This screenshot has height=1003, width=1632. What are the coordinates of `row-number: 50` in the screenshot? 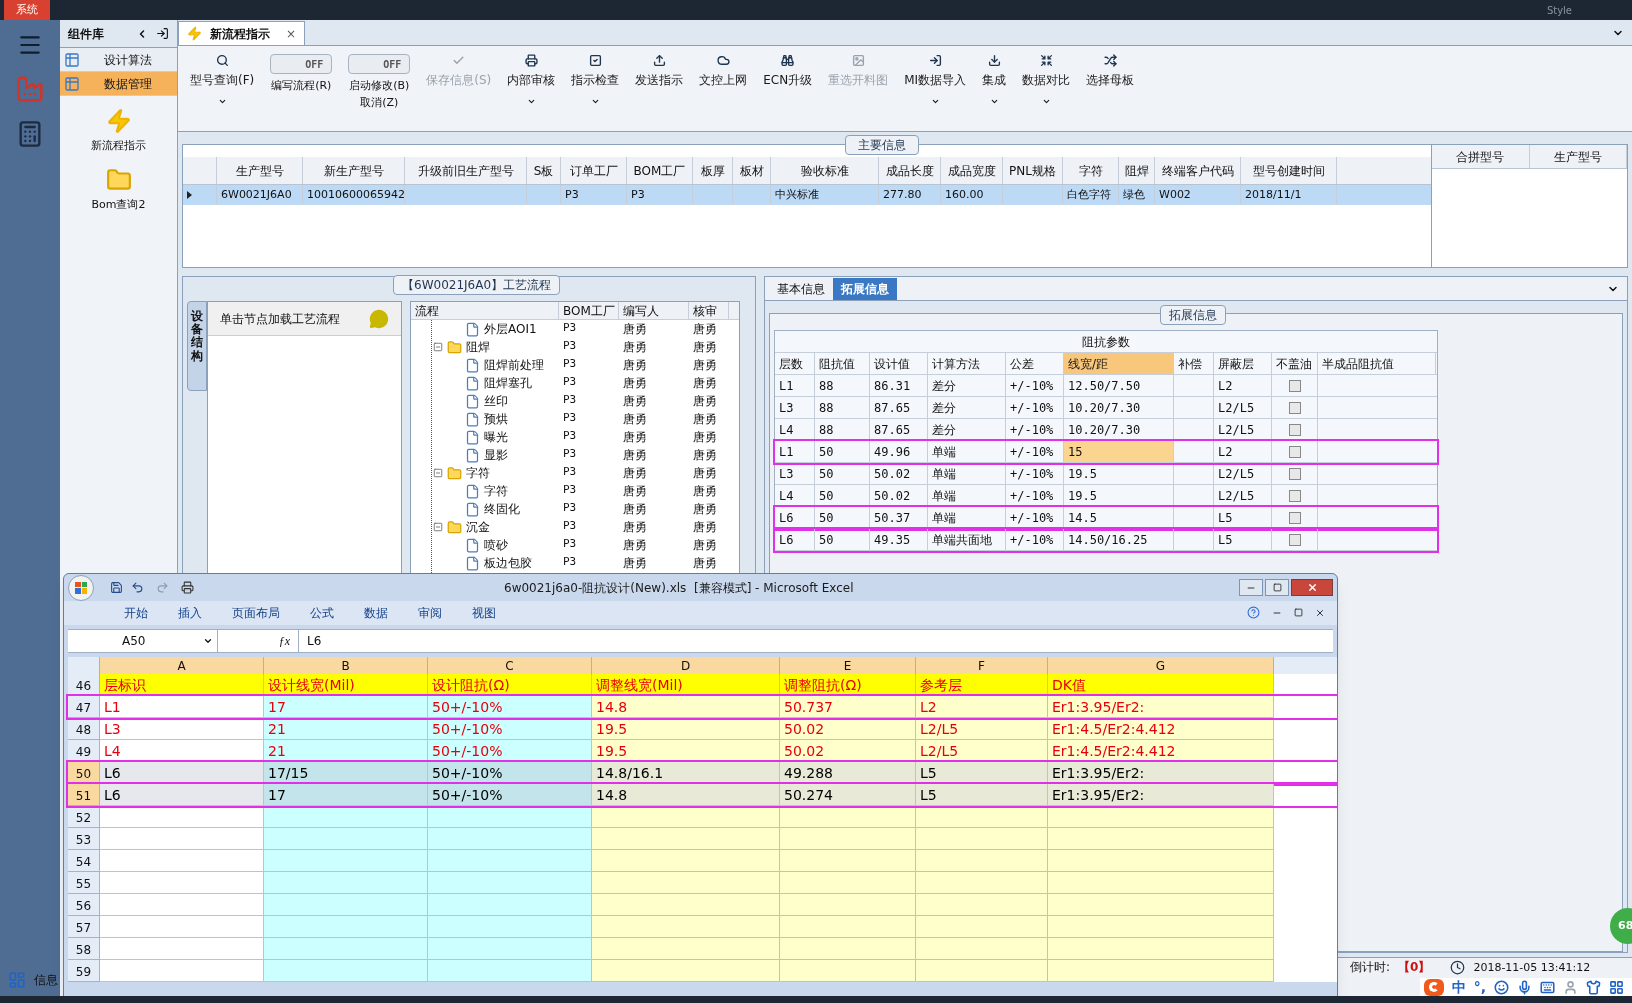 It's located at (84, 773).